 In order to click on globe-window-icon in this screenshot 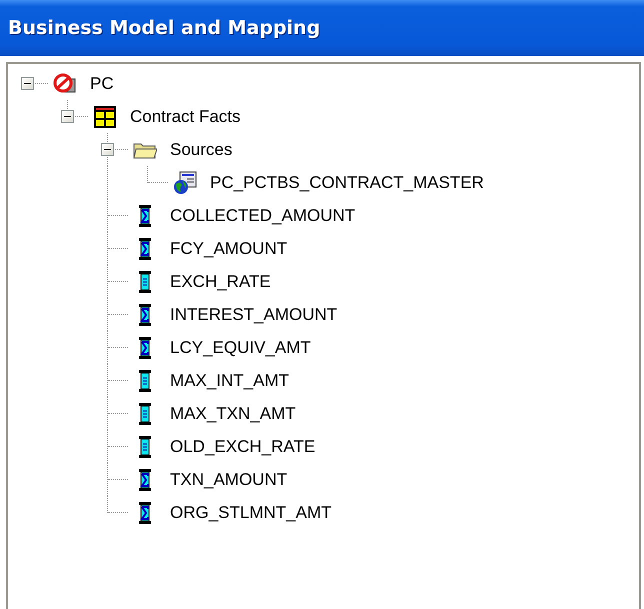, I will do `click(185, 182)`.